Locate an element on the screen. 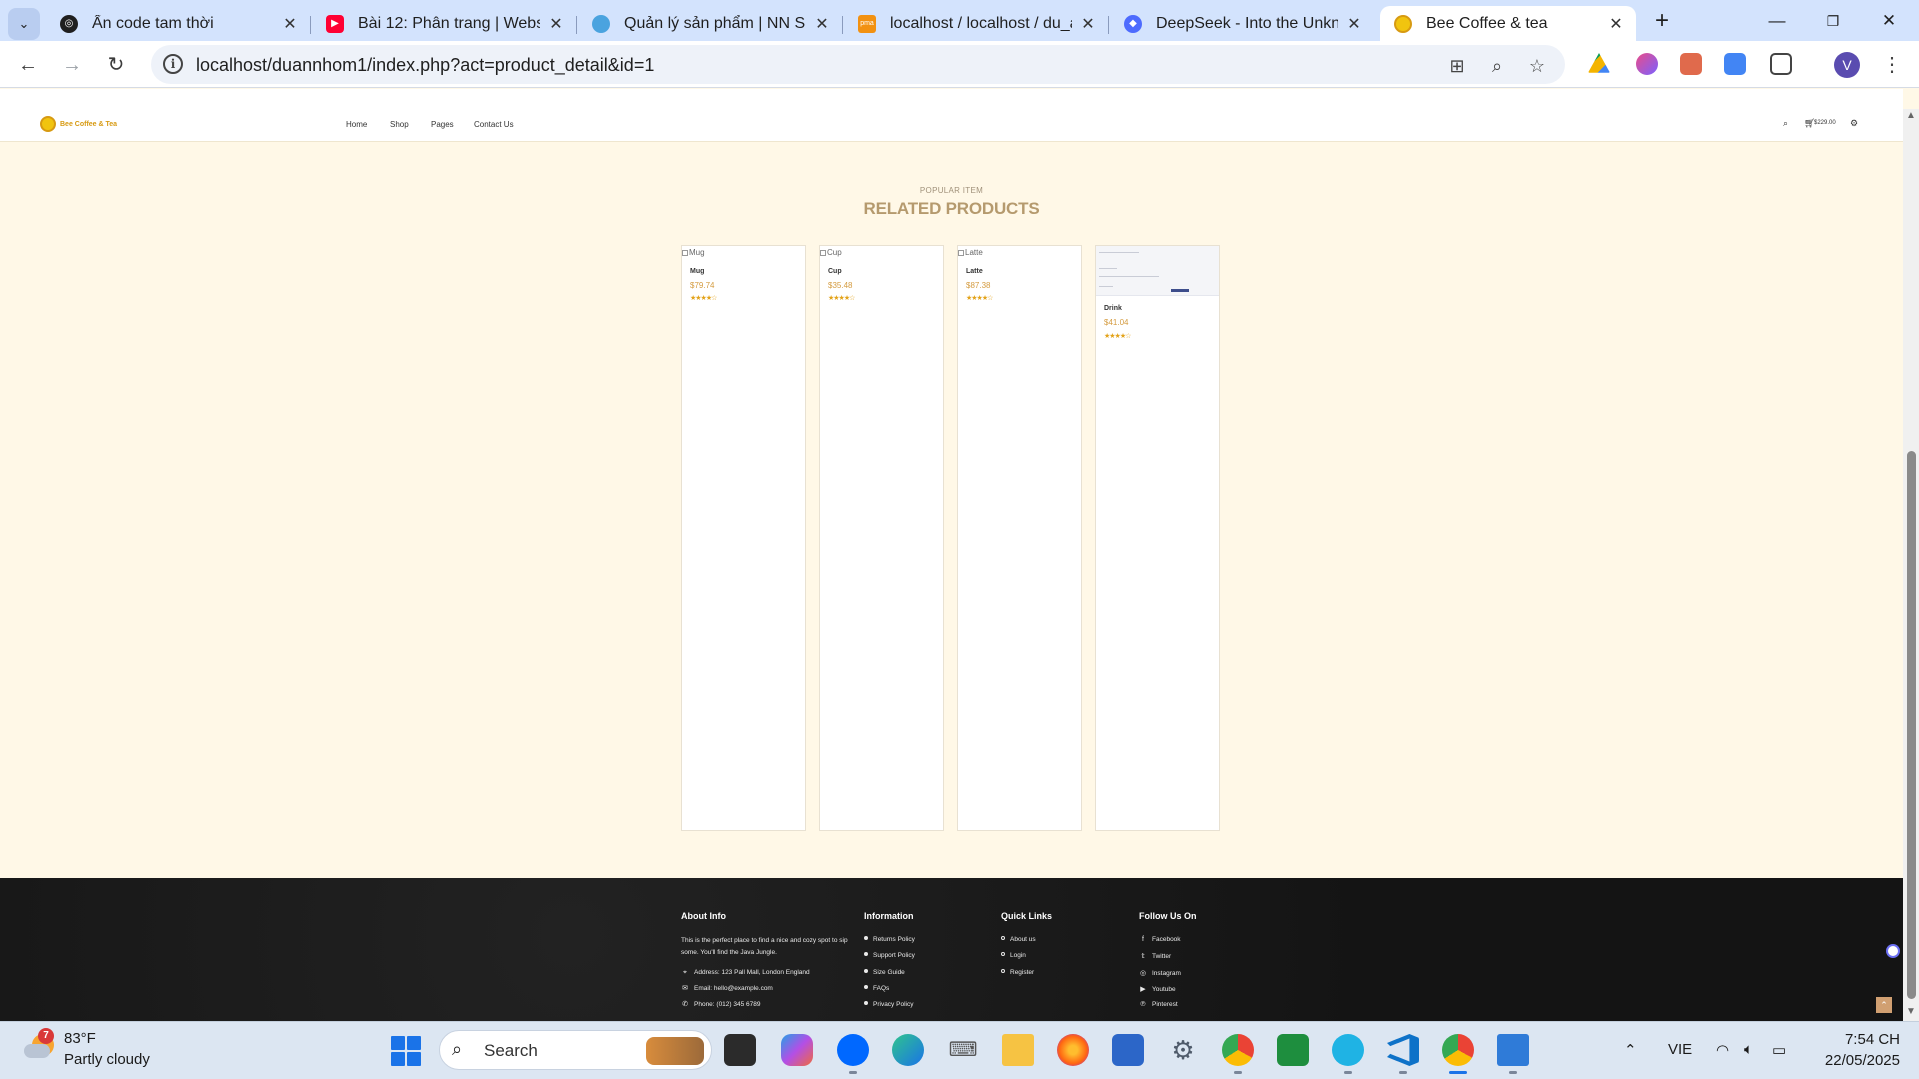 Image resolution: width=1919 pixels, height=1079 pixels. footer-email: ✉ Email: hello@example.com is located at coordinates (727, 989).